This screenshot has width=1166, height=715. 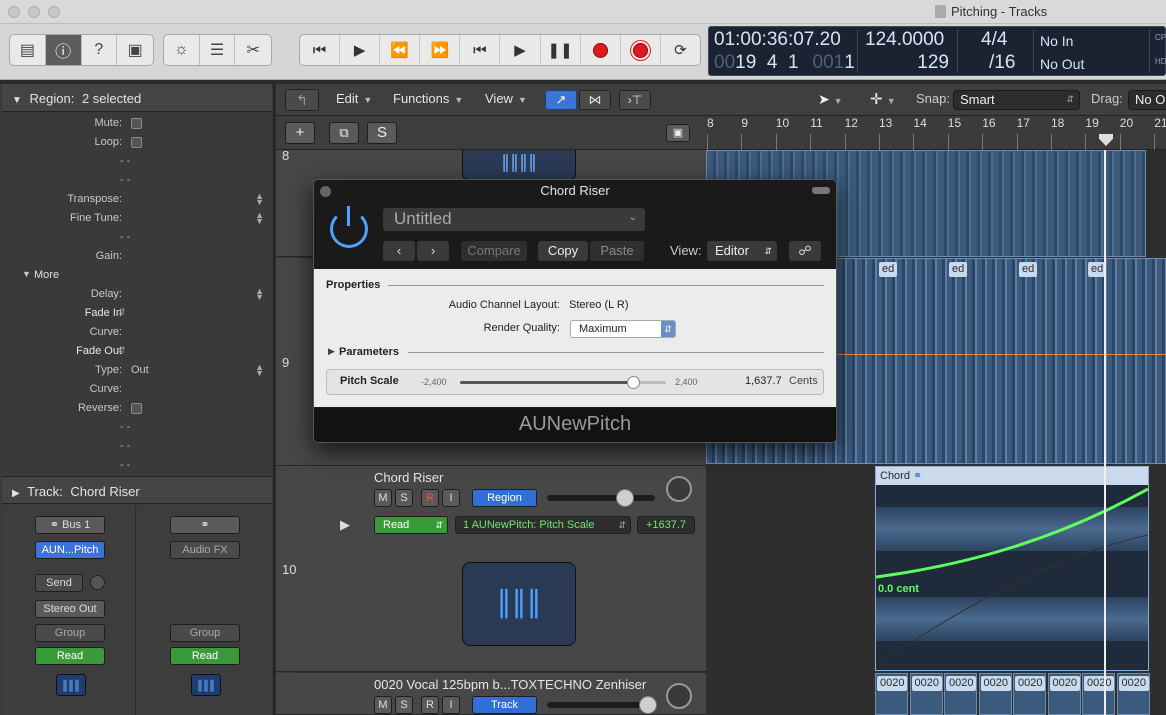 What do you see at coordinates (821, 190) in the screenshot?
I see `plugin-resize-button` at bounding box center [821, 190].